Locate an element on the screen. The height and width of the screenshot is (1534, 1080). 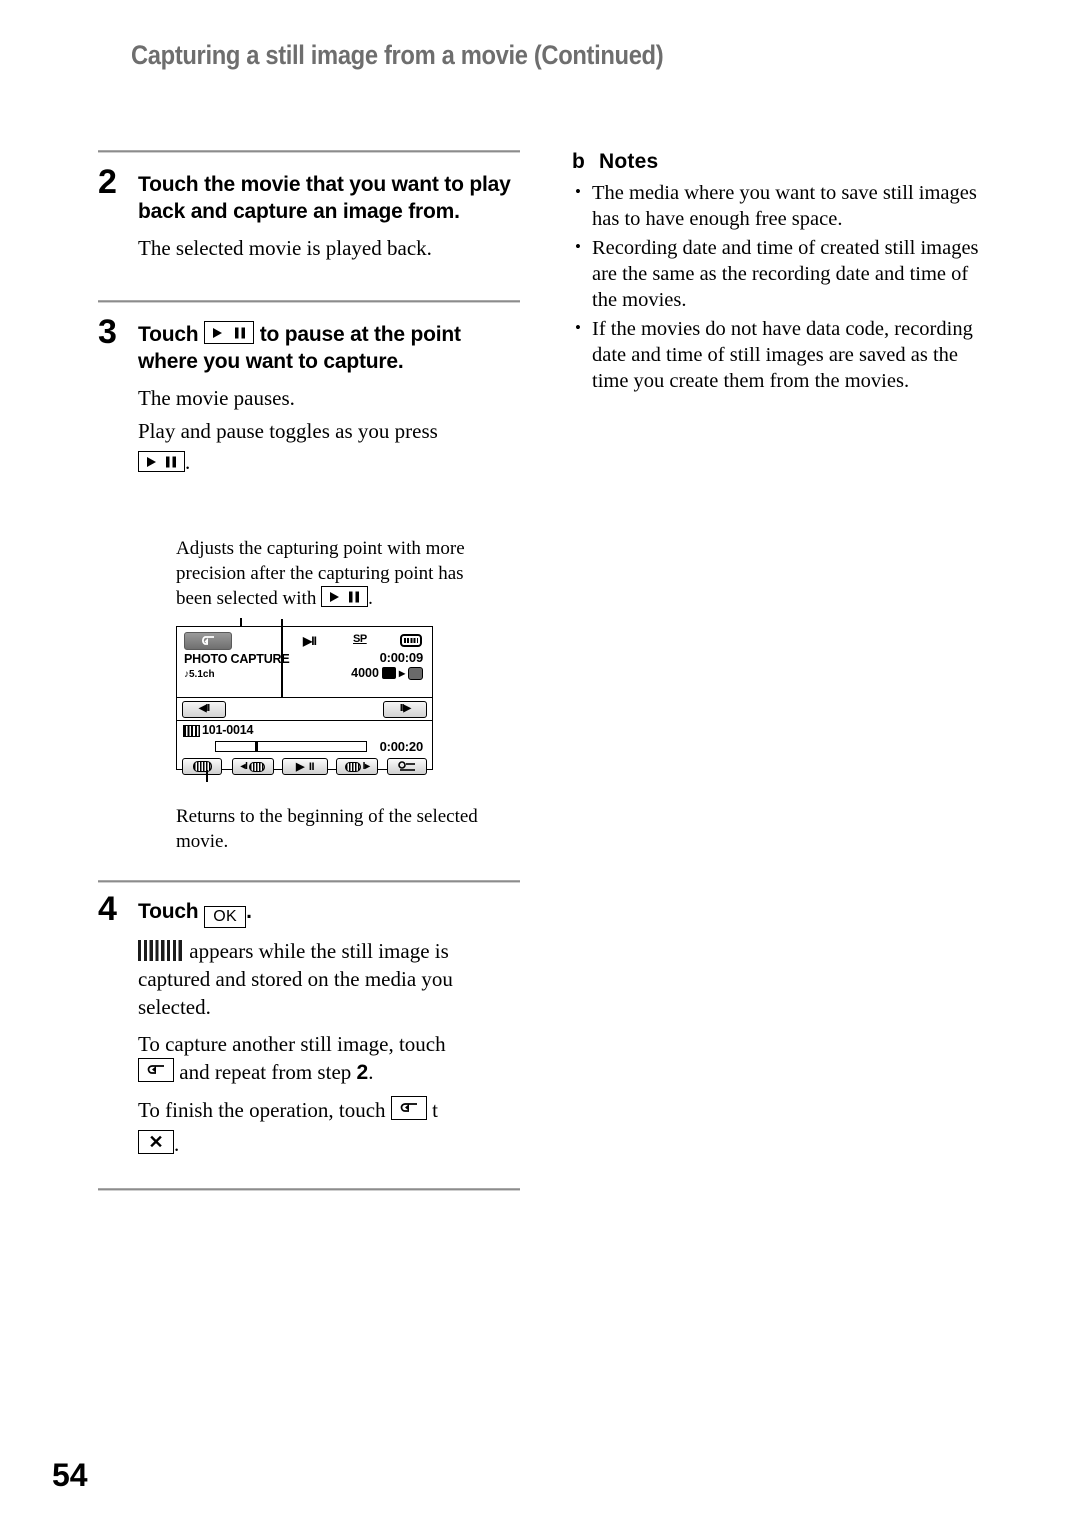
step-3-body-1: The movie pauses. is located at coordinates (216, 398).